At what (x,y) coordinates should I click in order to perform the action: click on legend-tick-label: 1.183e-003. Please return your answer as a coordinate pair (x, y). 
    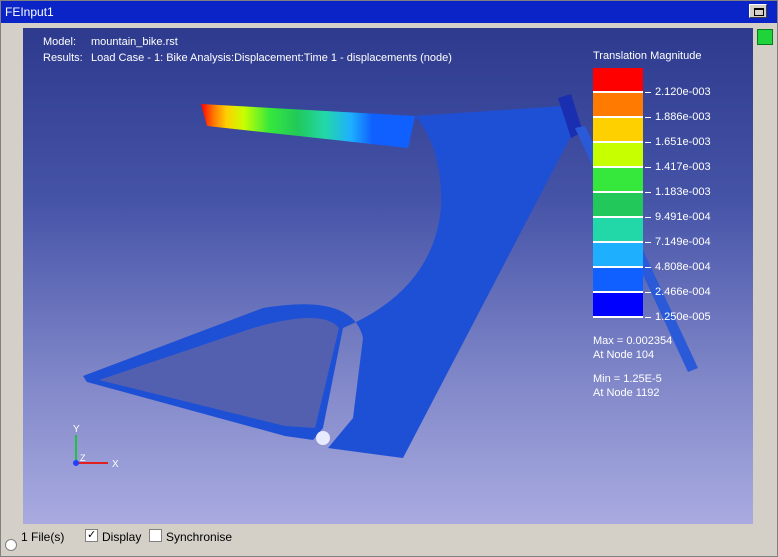
    Looking at the image, I should click on (678, 192).